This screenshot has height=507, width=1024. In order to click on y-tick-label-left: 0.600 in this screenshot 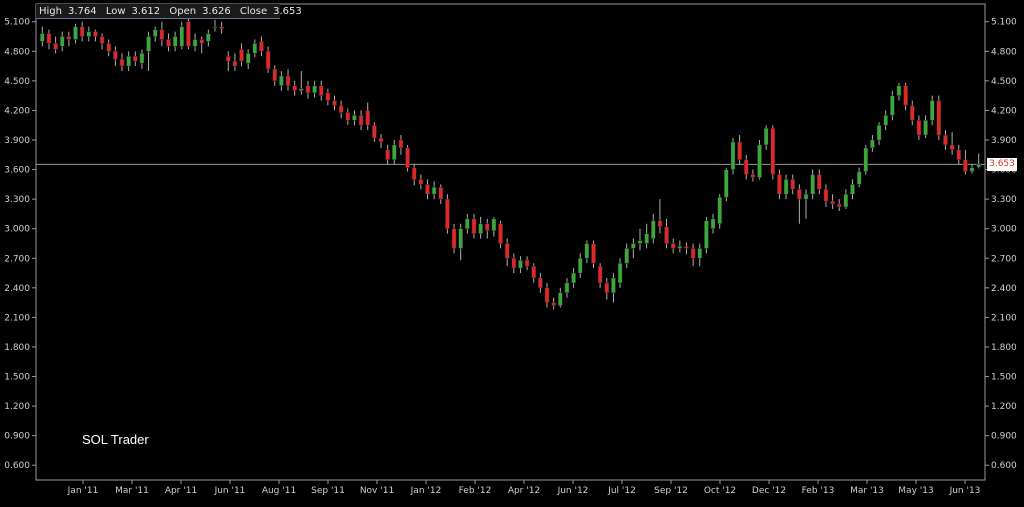, I will do `click(17, 466)`.